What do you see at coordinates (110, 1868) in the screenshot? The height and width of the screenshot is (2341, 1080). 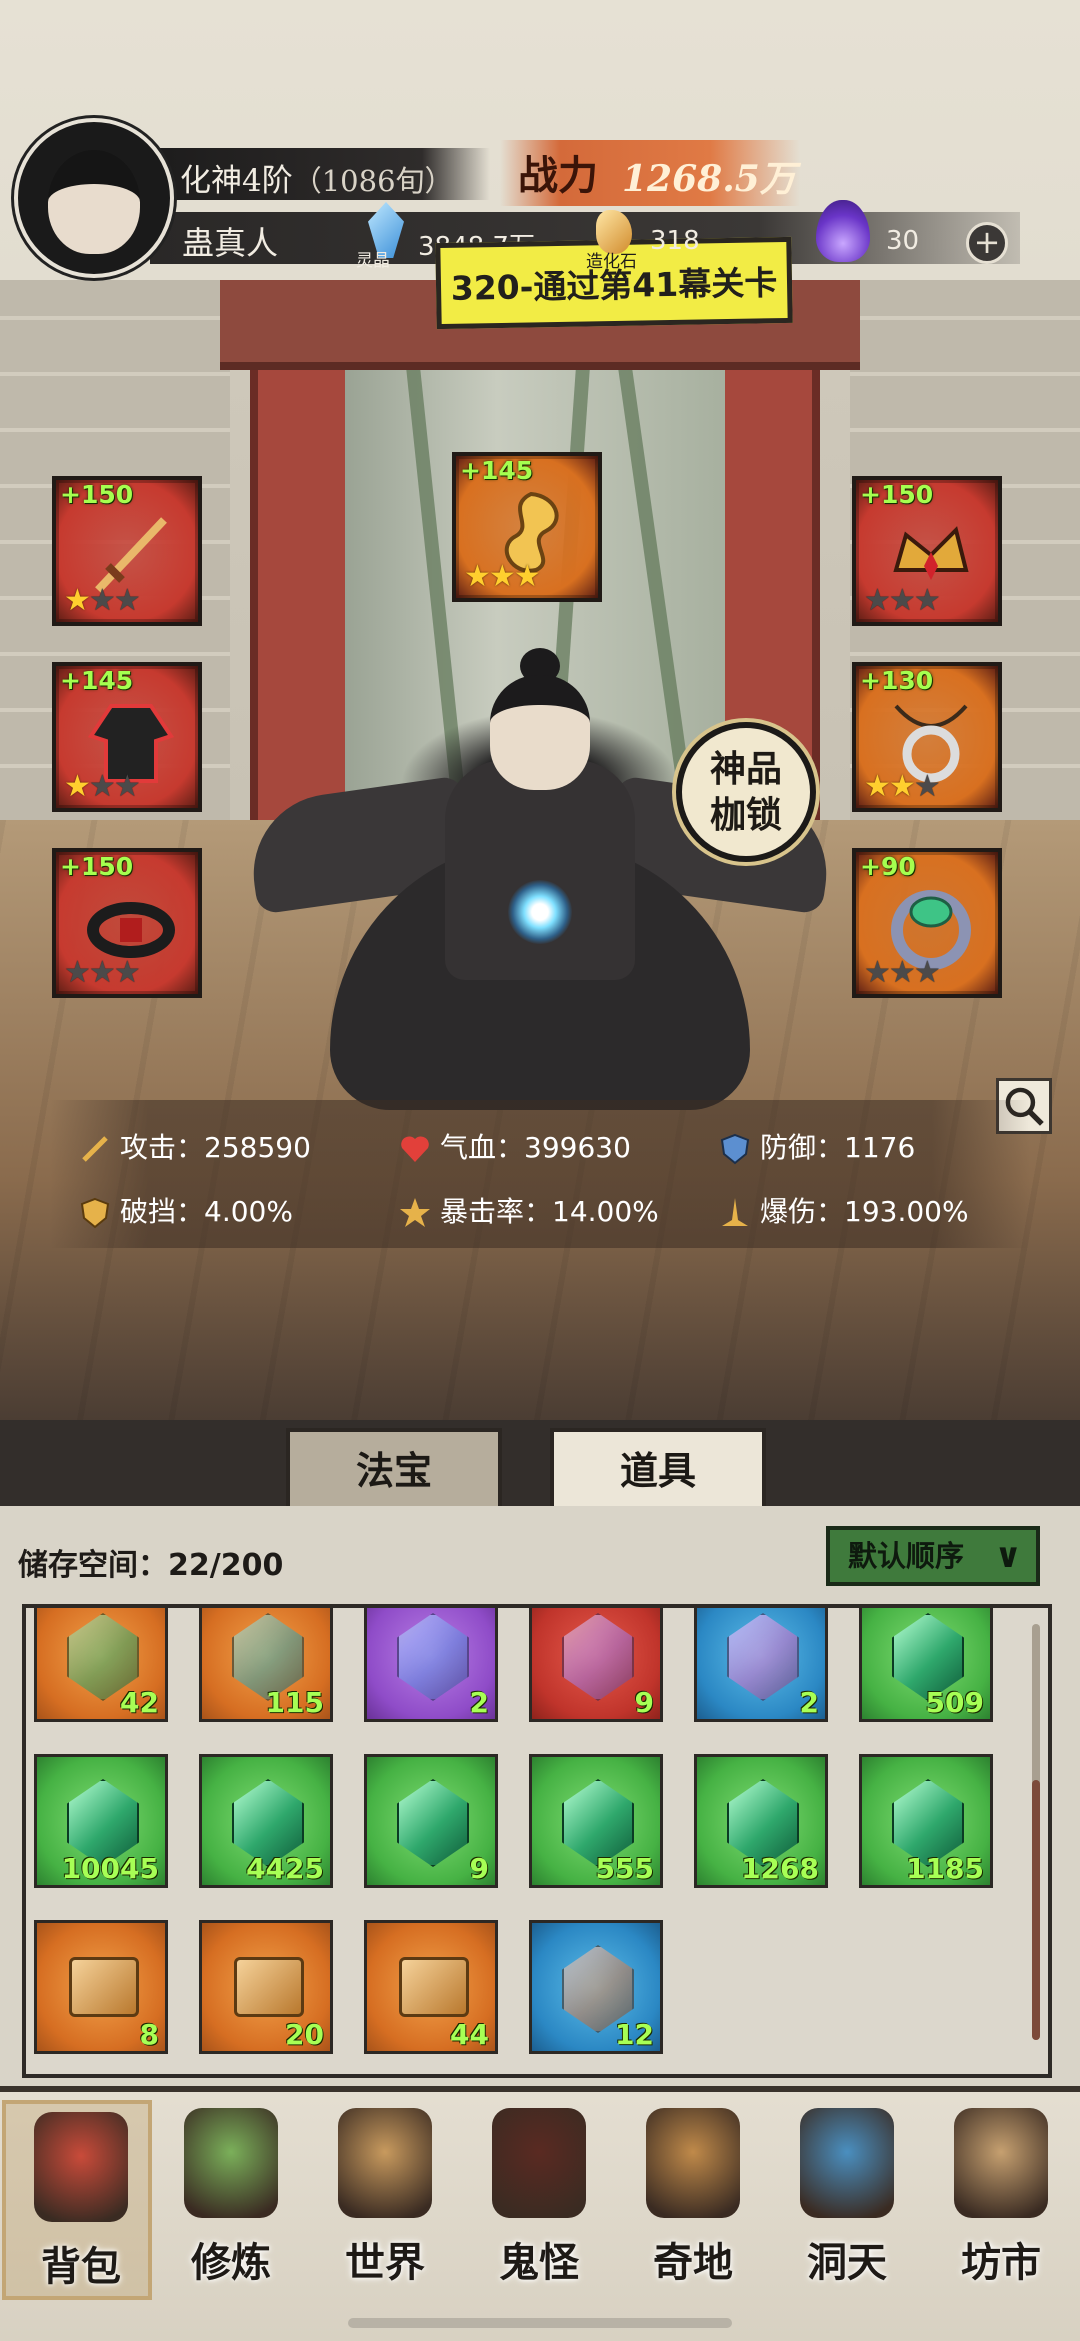 I see `item-count: 10045` at bounding box center [110, 1868].